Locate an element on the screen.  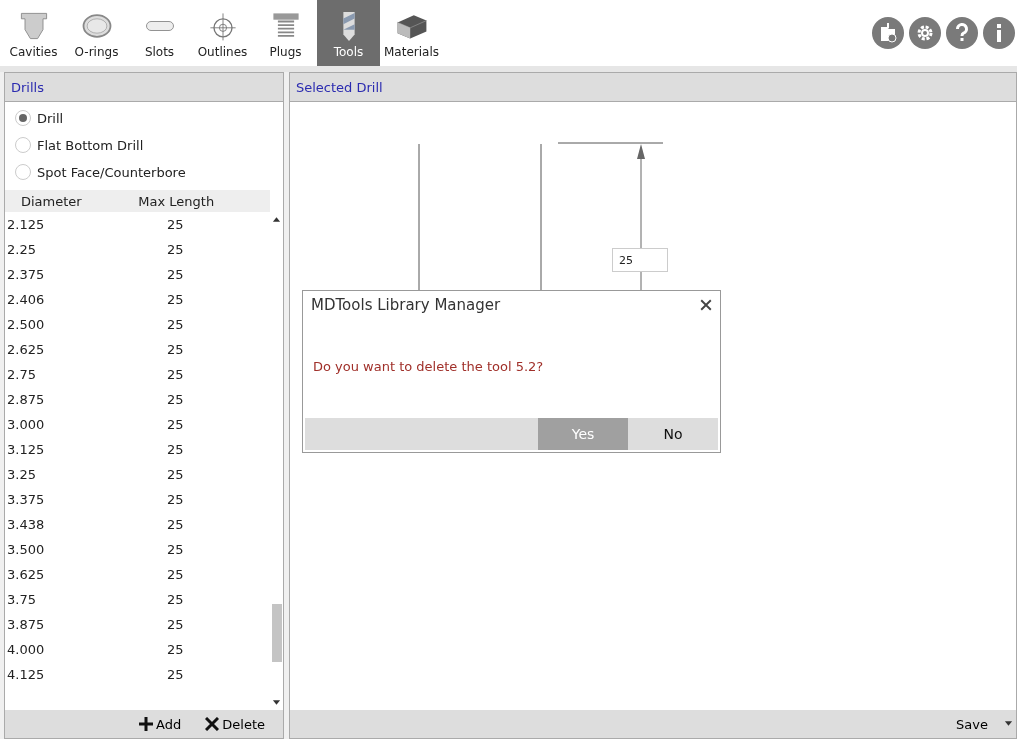
table-cell-text: 2.75 is located at coordinates (21, 374).